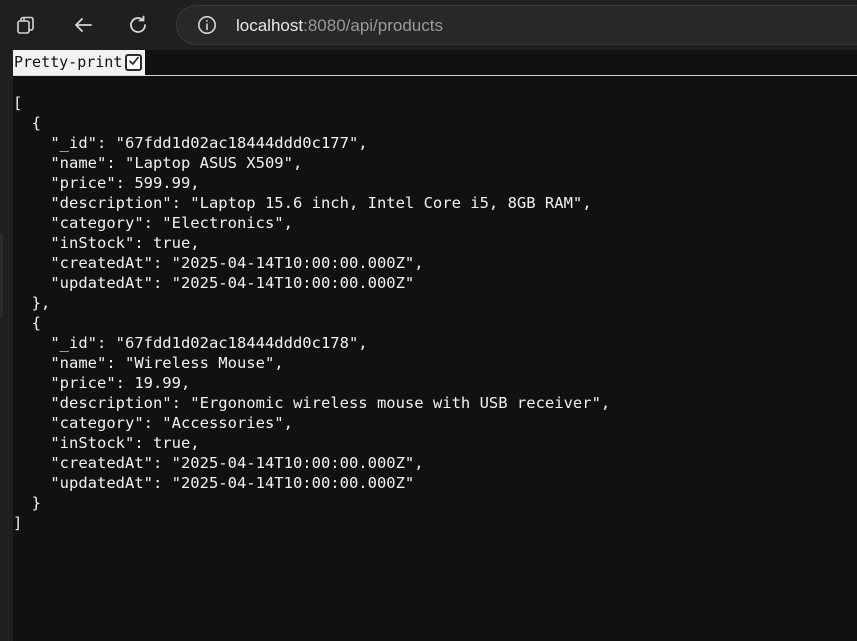  I want to click on pretty-print-toggle: Pretty-print, so click(79, 62).